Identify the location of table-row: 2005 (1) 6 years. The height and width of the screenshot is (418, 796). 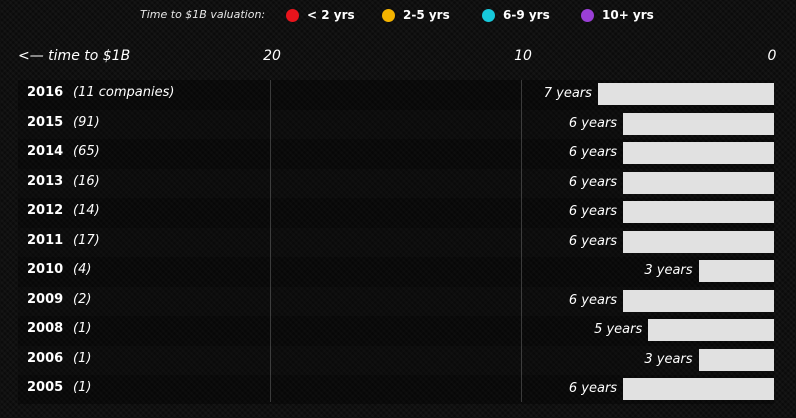
(396, 390).